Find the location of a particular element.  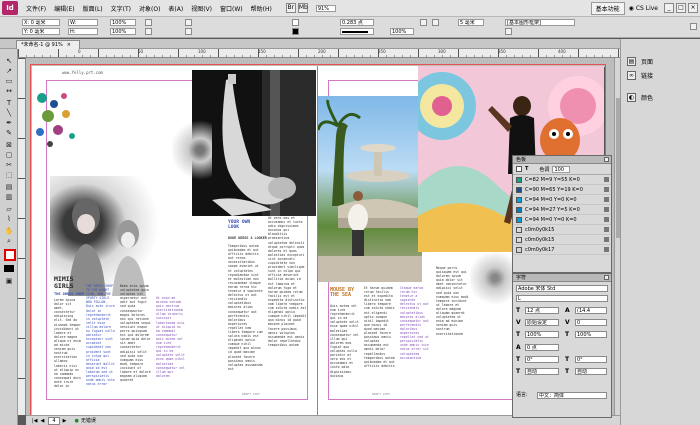

preflight-status: 无错误 is located at coordinates (88, 420).